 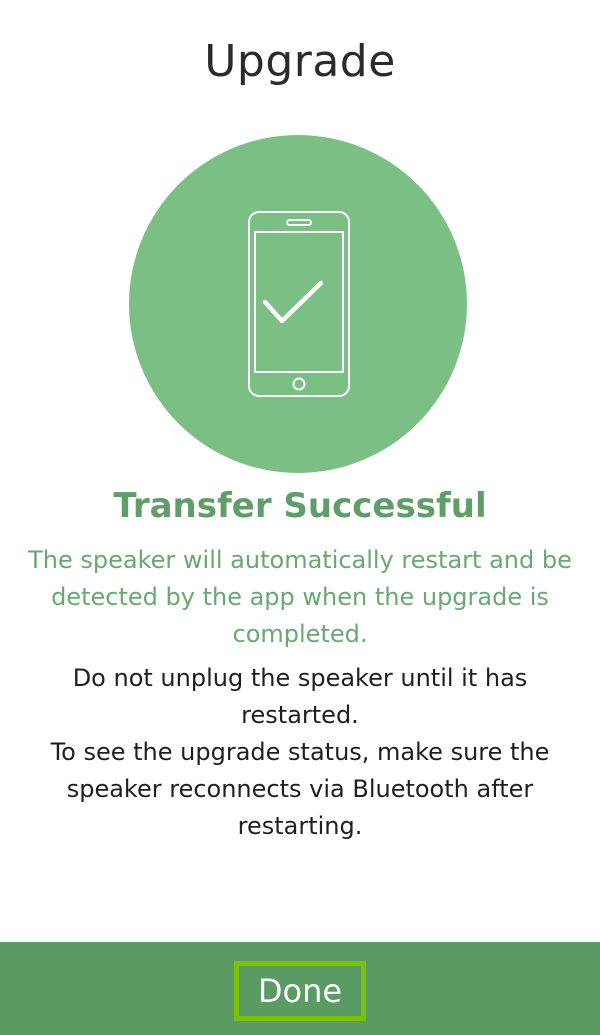 What do you see at coordinates (300, 991) in the screenshot?
I see `done-button: Done` at bounding box center [300, 991].